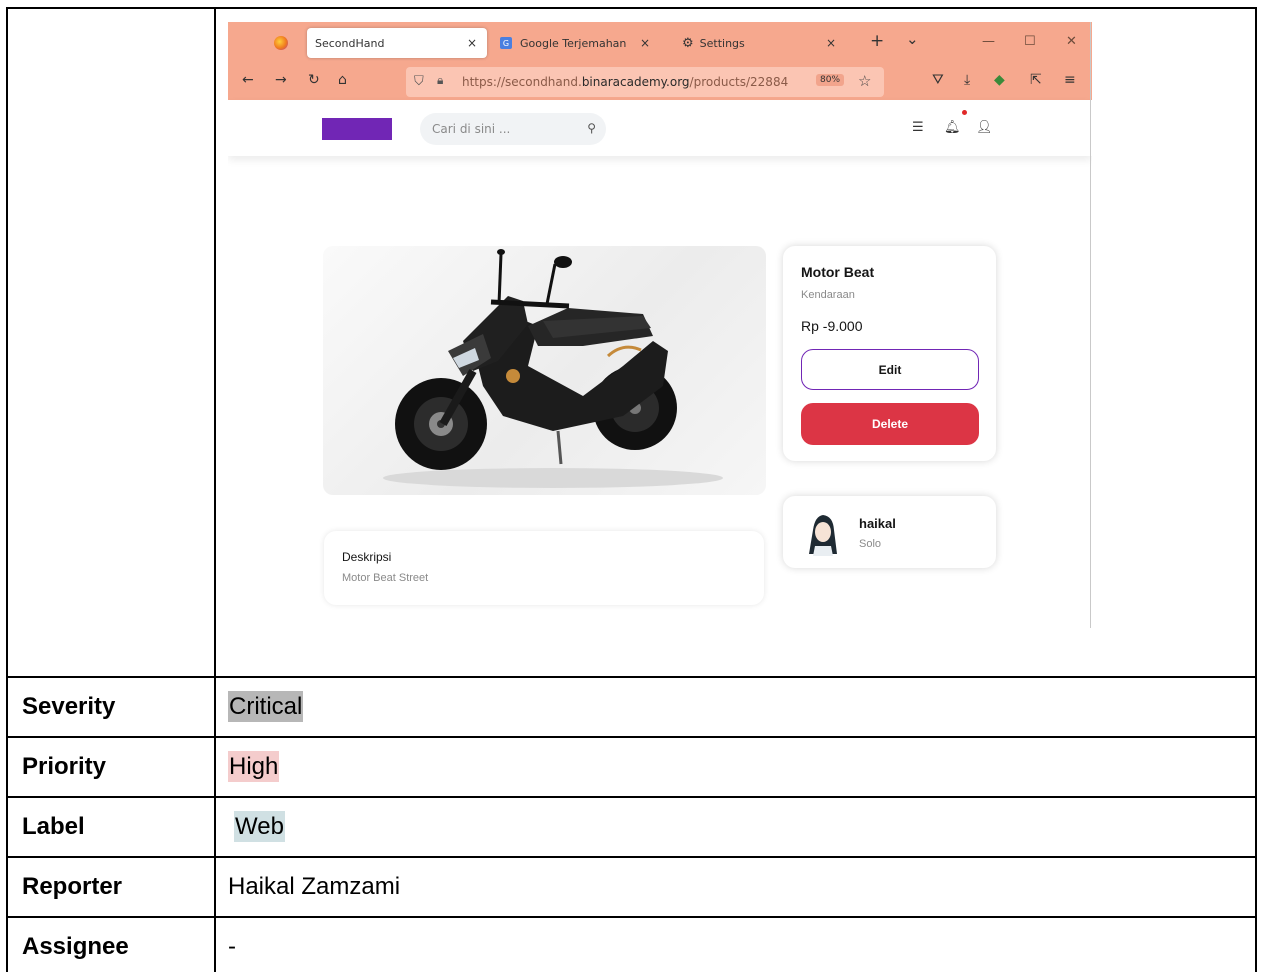 This screenshot has width=1262, height=972. I want to click on reporter-label: Reporter, so click(72, 886).